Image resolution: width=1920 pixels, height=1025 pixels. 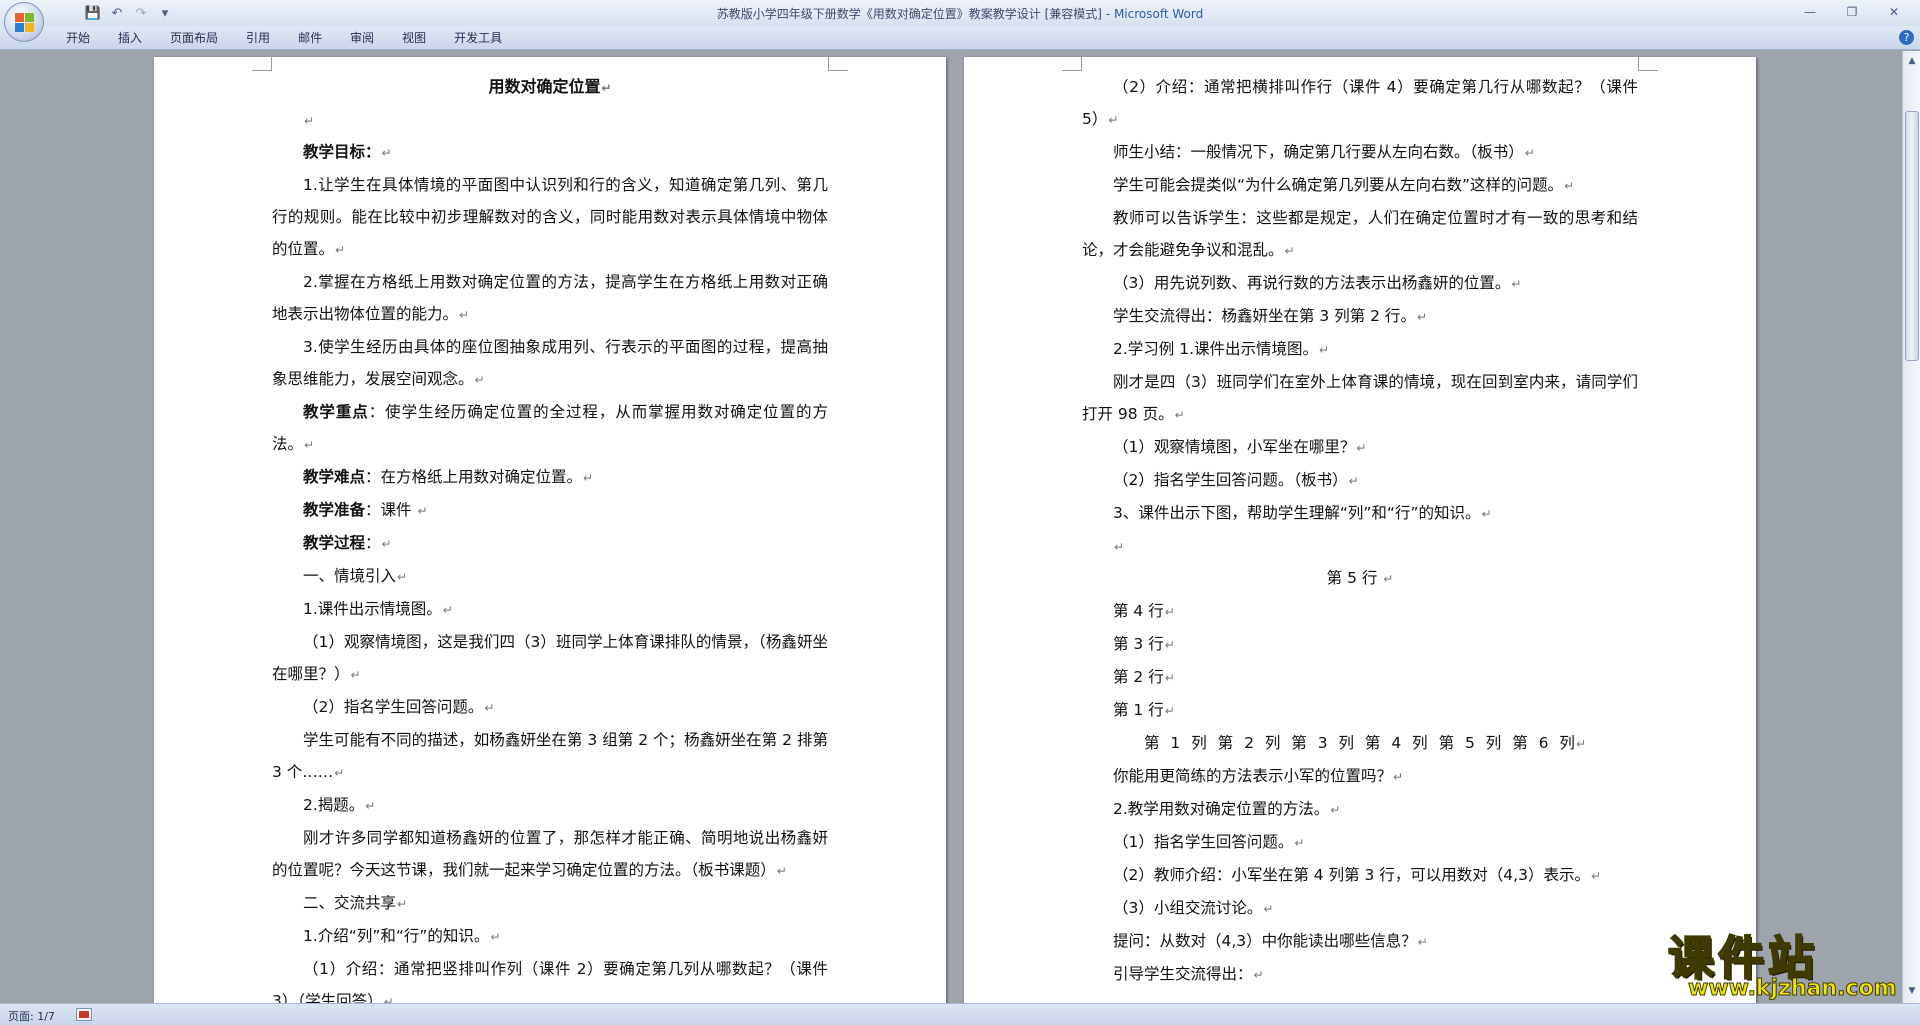 What do you see at coordinates (1360, 743) in the screenshot?
I see `paragraph: 第 1 列 第 2 列 第 3 列 第 4 列 第 5 列 第 6 列↵` at bounding box center [1360, 743].